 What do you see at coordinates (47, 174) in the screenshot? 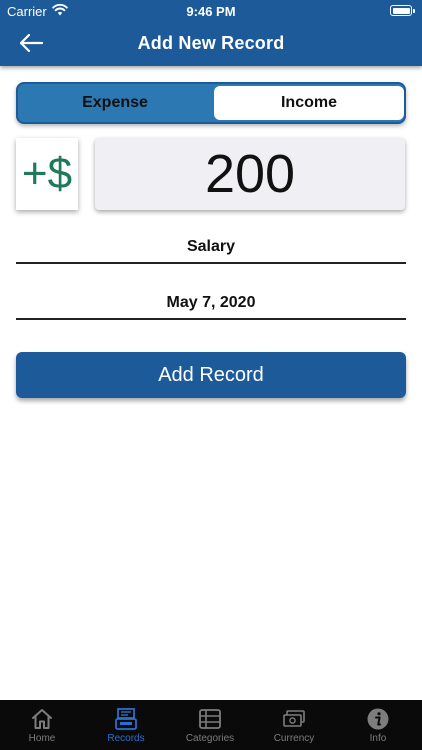
I see `currency-sign-indicator: +$` at bounding box center [47, 174].